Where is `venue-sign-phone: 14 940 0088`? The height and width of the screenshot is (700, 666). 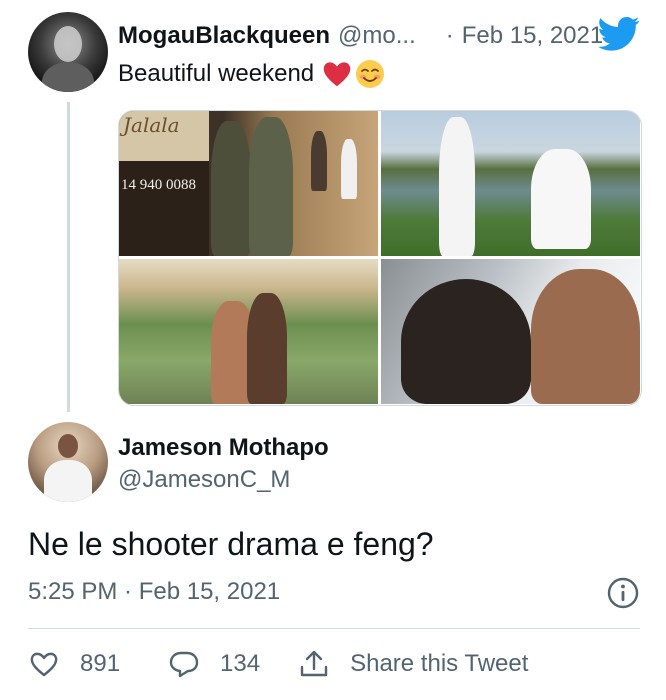
venue-sign-phone: 14 940 0088 is located at coordinates (158, 185).